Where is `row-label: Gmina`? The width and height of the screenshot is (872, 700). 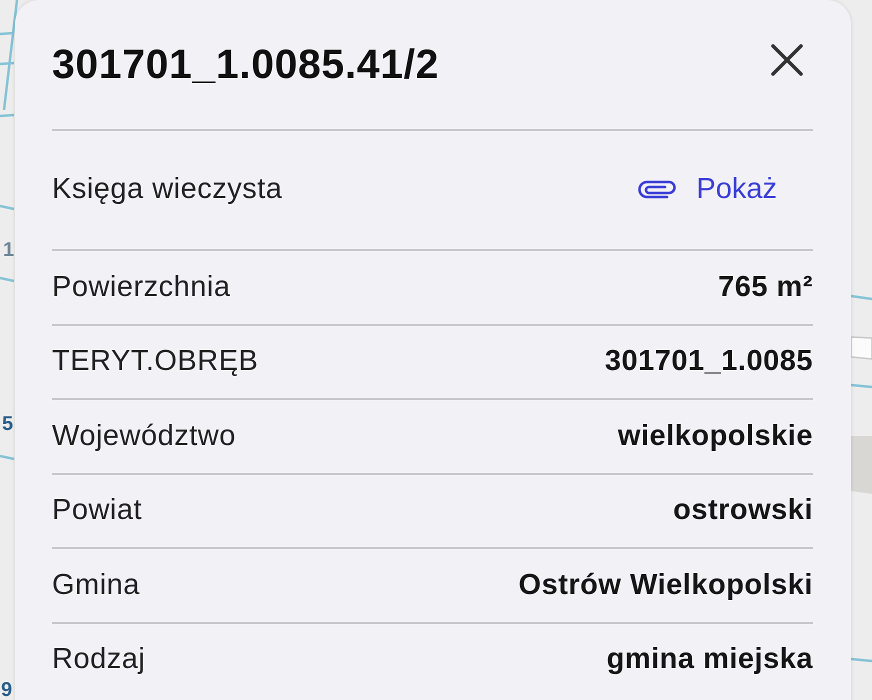
row-label: Gmina is located at coordinates (96, 585).